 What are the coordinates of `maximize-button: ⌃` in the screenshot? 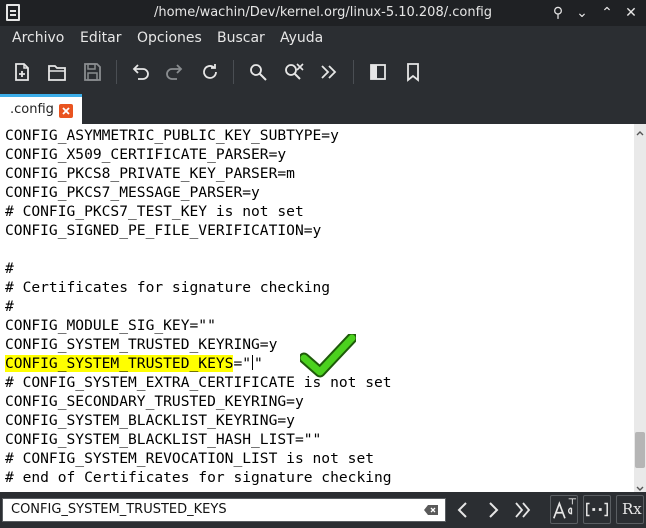 It's located at (607, 13).